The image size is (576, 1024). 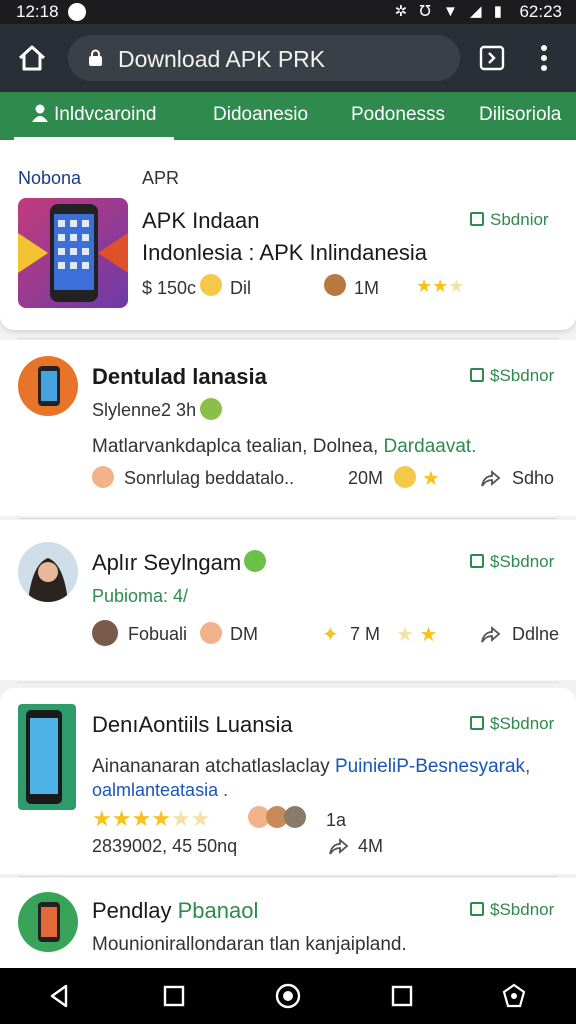 What do you see at coordinates (200, 221) in the screenshot?
I see `featured-title: APK Indaan` at bounding box center [200, 221].